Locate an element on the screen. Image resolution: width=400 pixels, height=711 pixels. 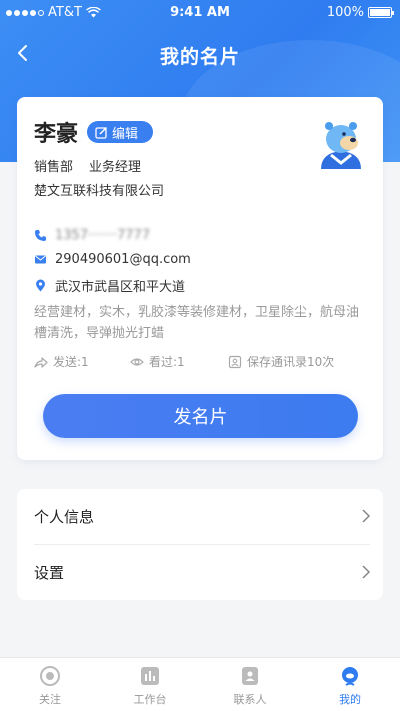
email: 290490601@qq.com is located at coordinates (123, 259).